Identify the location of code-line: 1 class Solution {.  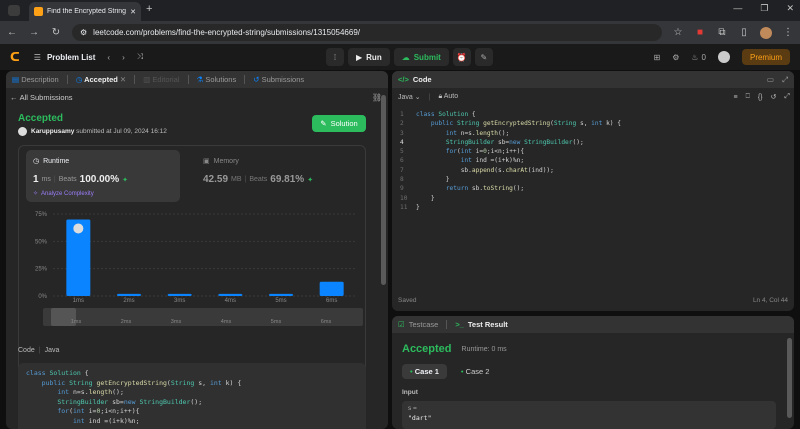
(590, 114).